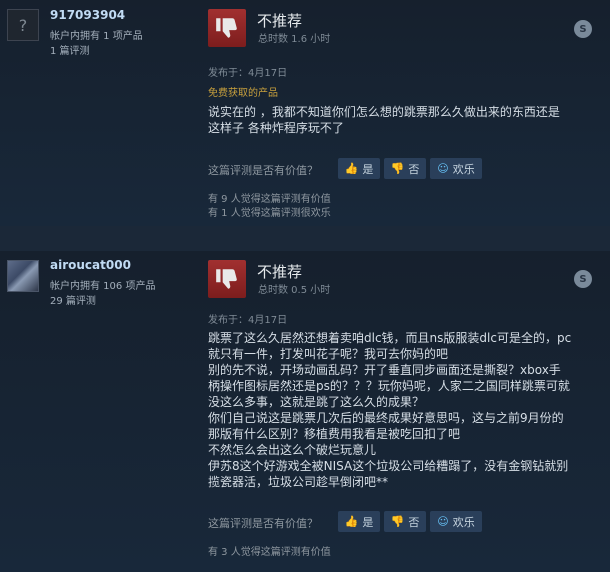 The width and height of the screenshot is (610, 572). What do you see at coordinates (73, 299) in the screenshot?
I see `review-count: 29 篇评测` at bounding box center [73, 299].